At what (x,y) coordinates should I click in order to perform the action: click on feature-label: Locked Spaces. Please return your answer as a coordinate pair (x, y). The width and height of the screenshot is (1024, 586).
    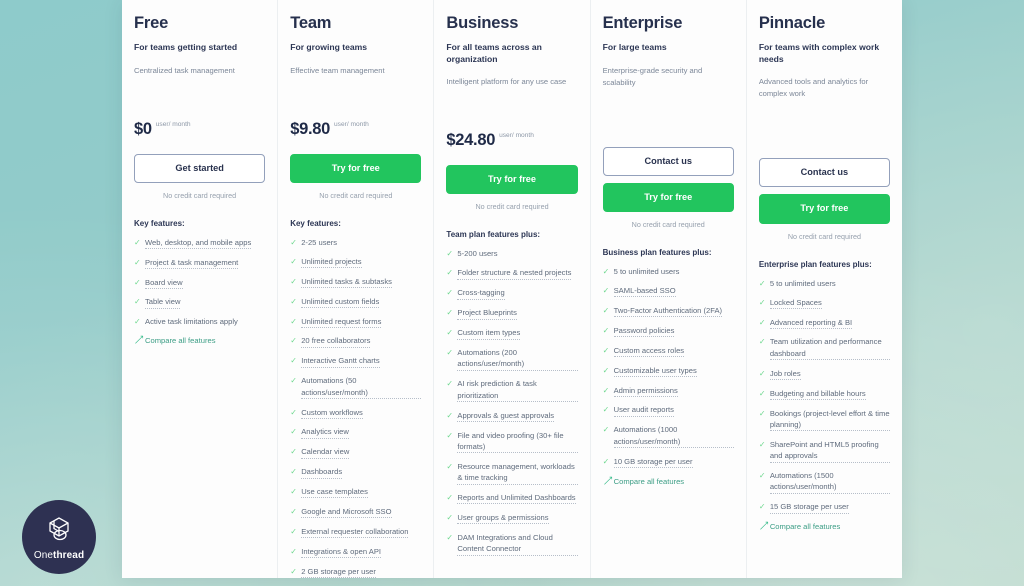
    Looking at the image, I should click on (795, 303).